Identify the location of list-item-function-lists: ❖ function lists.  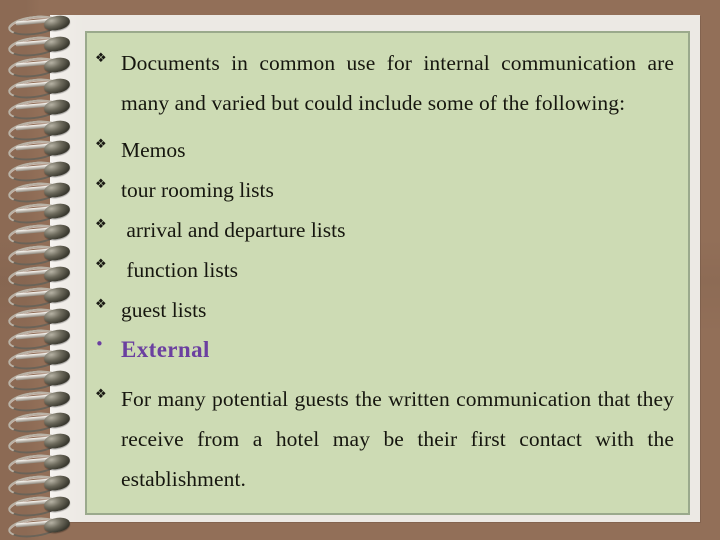
(384, 270).